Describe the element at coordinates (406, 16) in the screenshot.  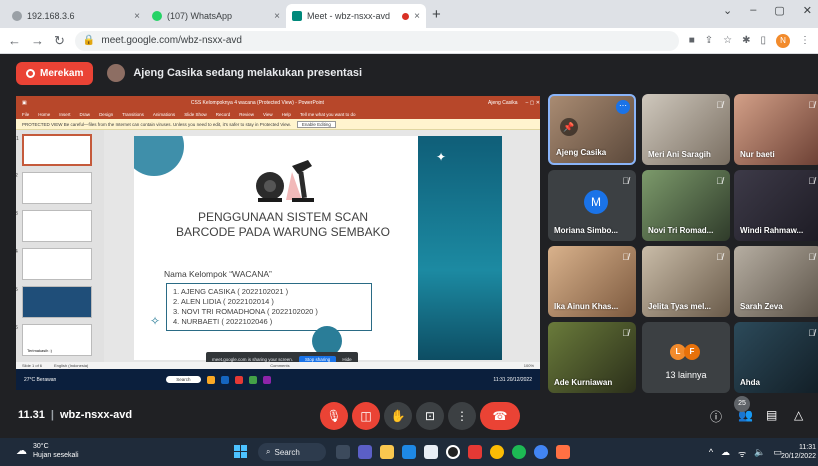
I see `recording-dot-icon` at that location.